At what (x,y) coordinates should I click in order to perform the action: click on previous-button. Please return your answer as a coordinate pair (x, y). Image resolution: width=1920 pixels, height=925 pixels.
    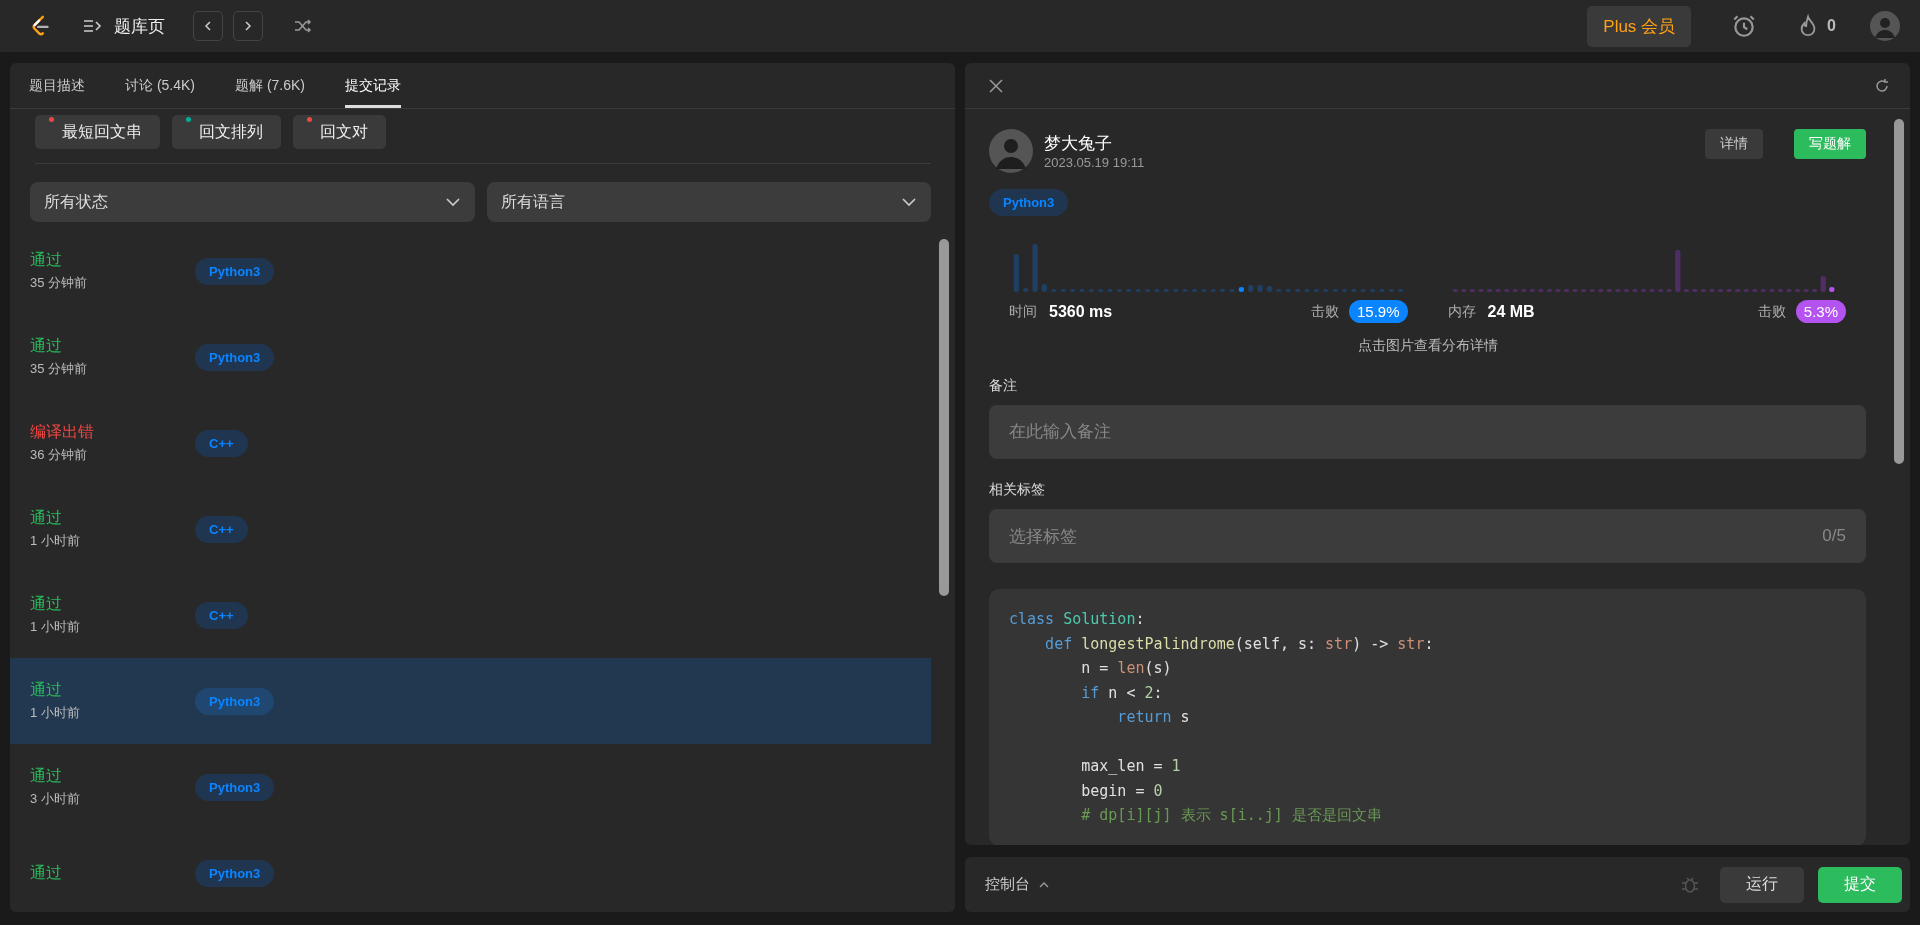
    Looking at the image, I should click on (208, 26).